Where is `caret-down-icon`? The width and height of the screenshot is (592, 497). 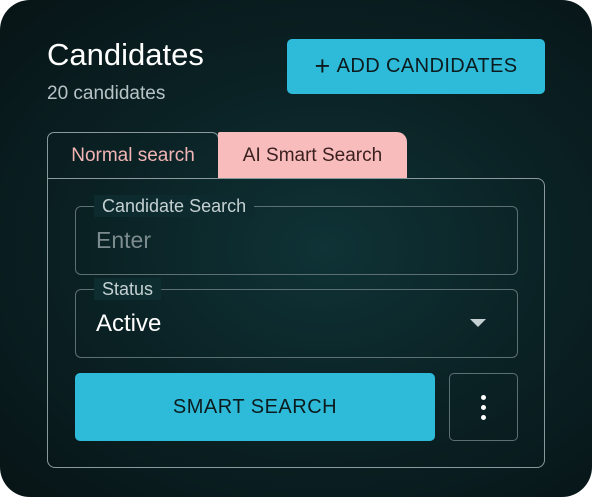 caret-down-icon is located at coordinates (478, 323).